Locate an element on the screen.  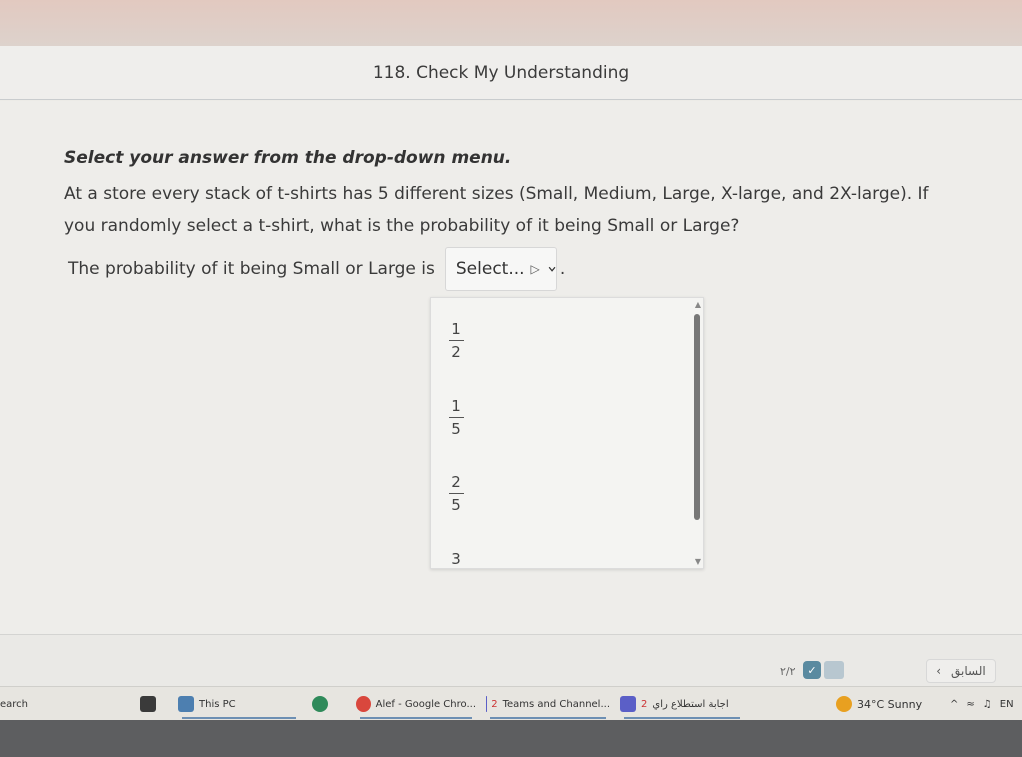
browser-top-strip is located at coordinates (511, 23).